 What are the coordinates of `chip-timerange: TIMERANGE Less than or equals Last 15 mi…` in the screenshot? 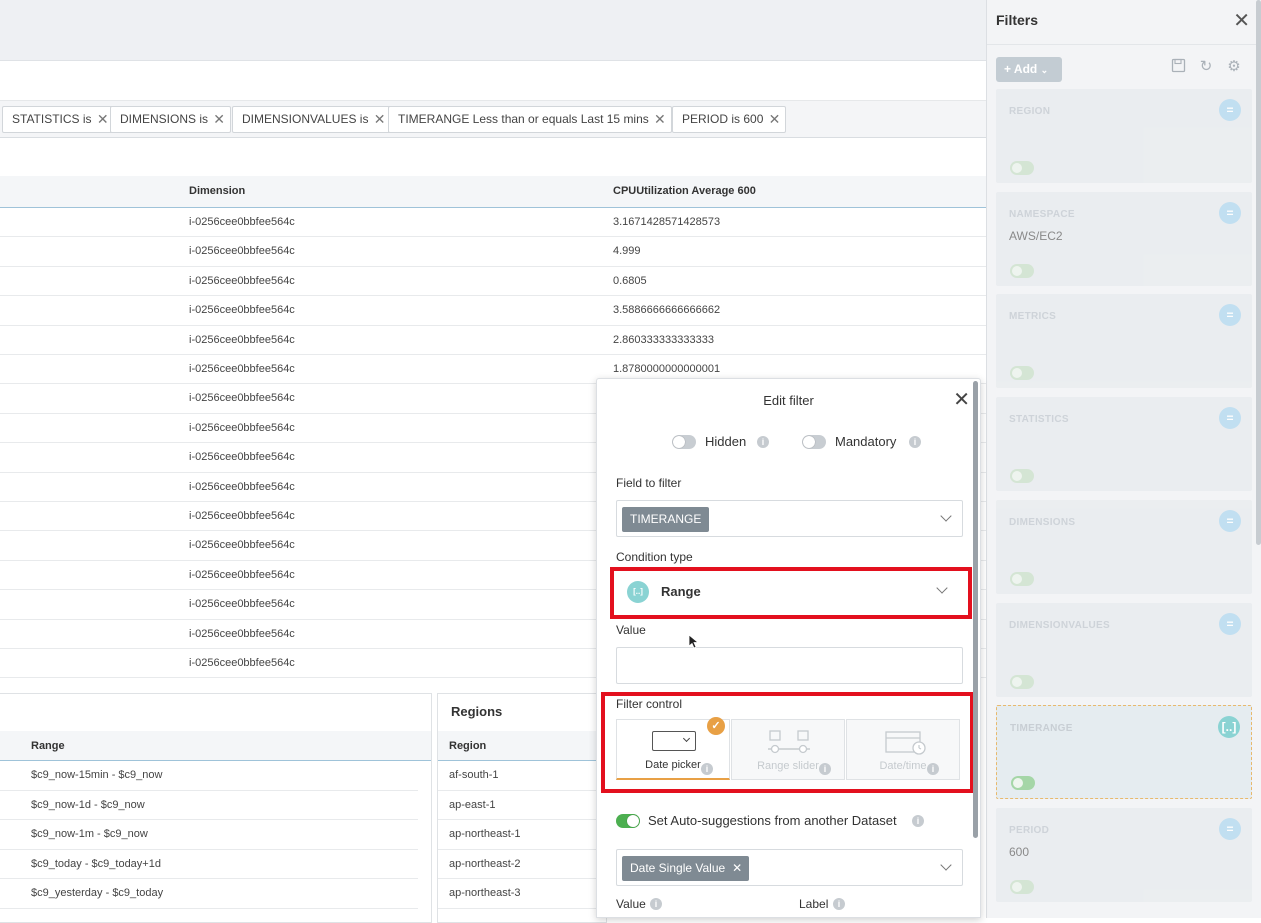 It's located at (530, 119).